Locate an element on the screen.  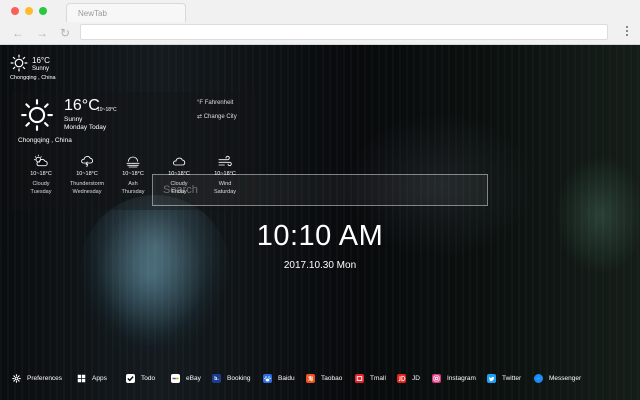
booking-label: Booking is located at coordinates (239, 378).